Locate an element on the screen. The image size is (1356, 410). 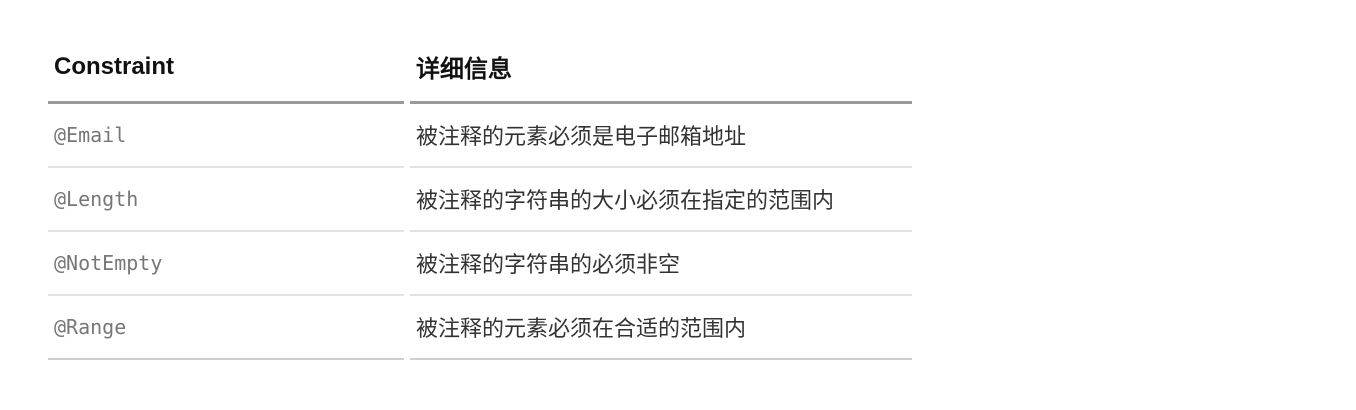
table-row: @Range 被注释的元素必须在合适的范围内 is located at coordinates (480, 328).